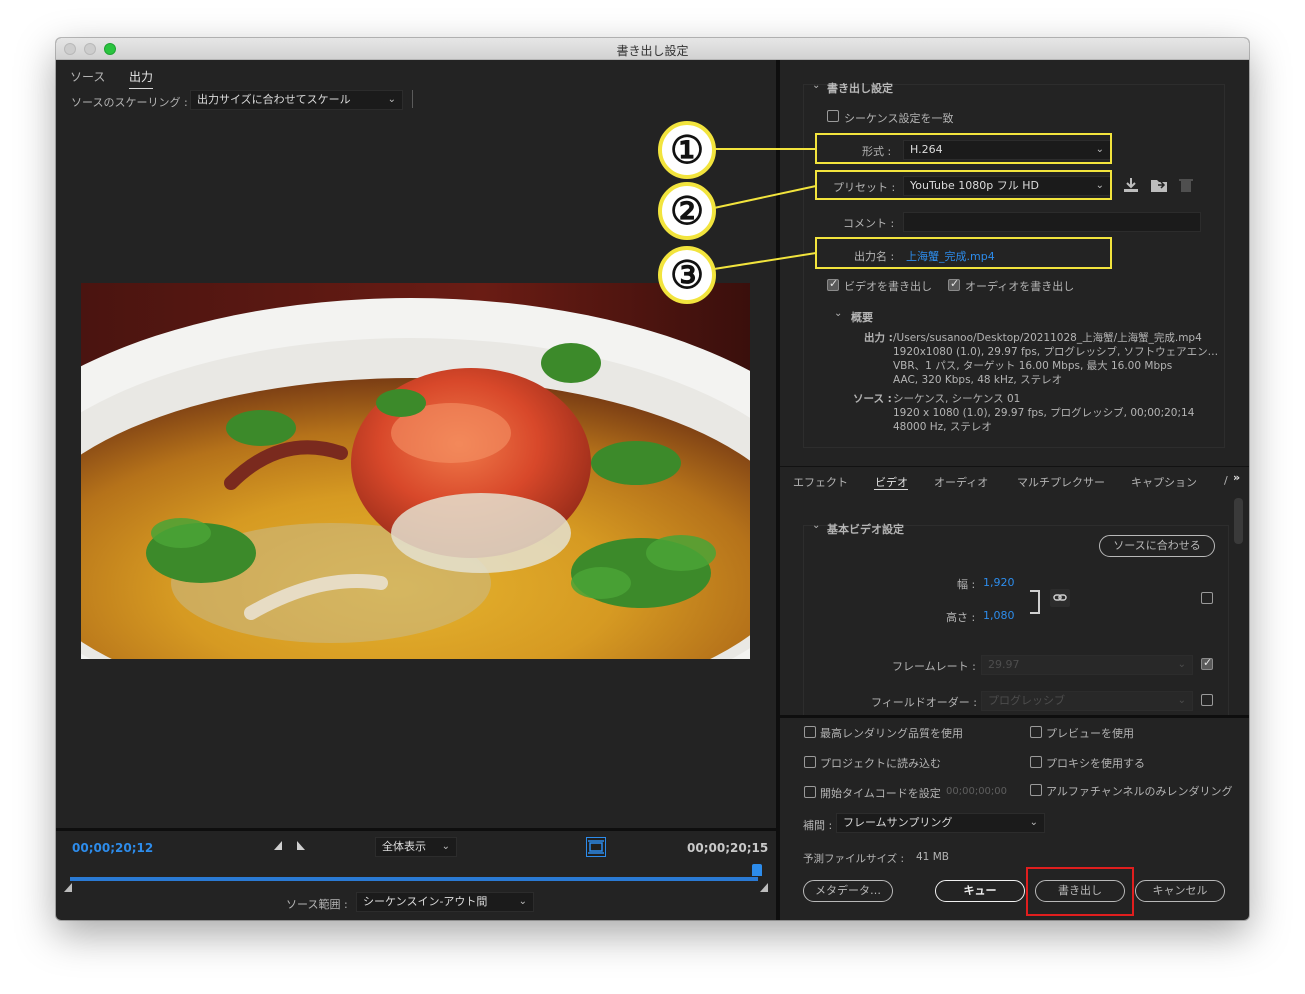 The height and width of the screenshot is (994, 1305). I want to click on field-order-checkbox, so click(1207, 700).